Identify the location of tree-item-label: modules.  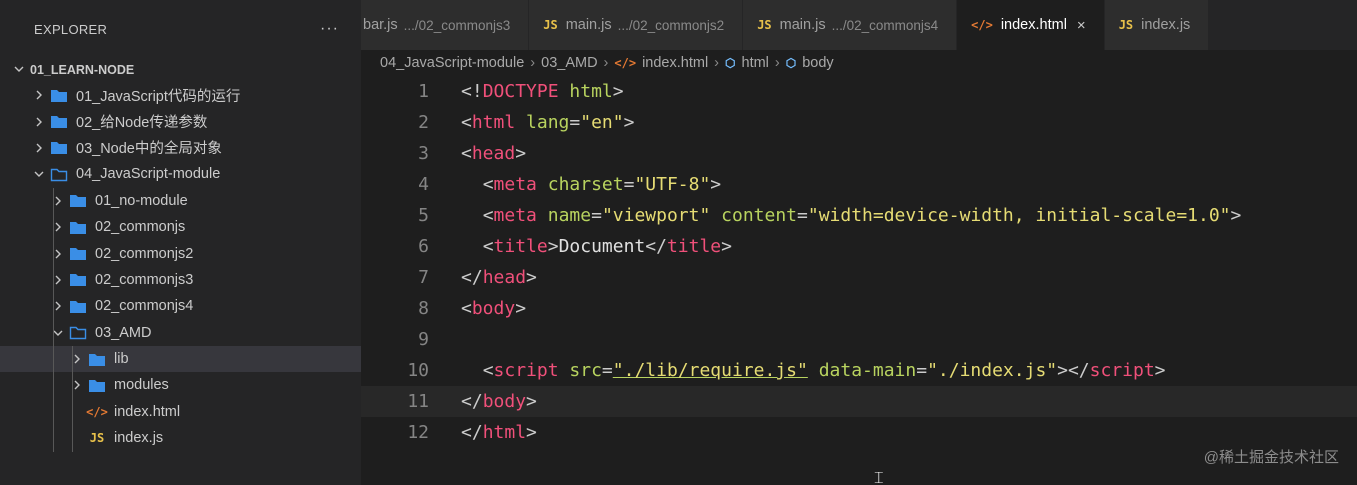
(141, 385).